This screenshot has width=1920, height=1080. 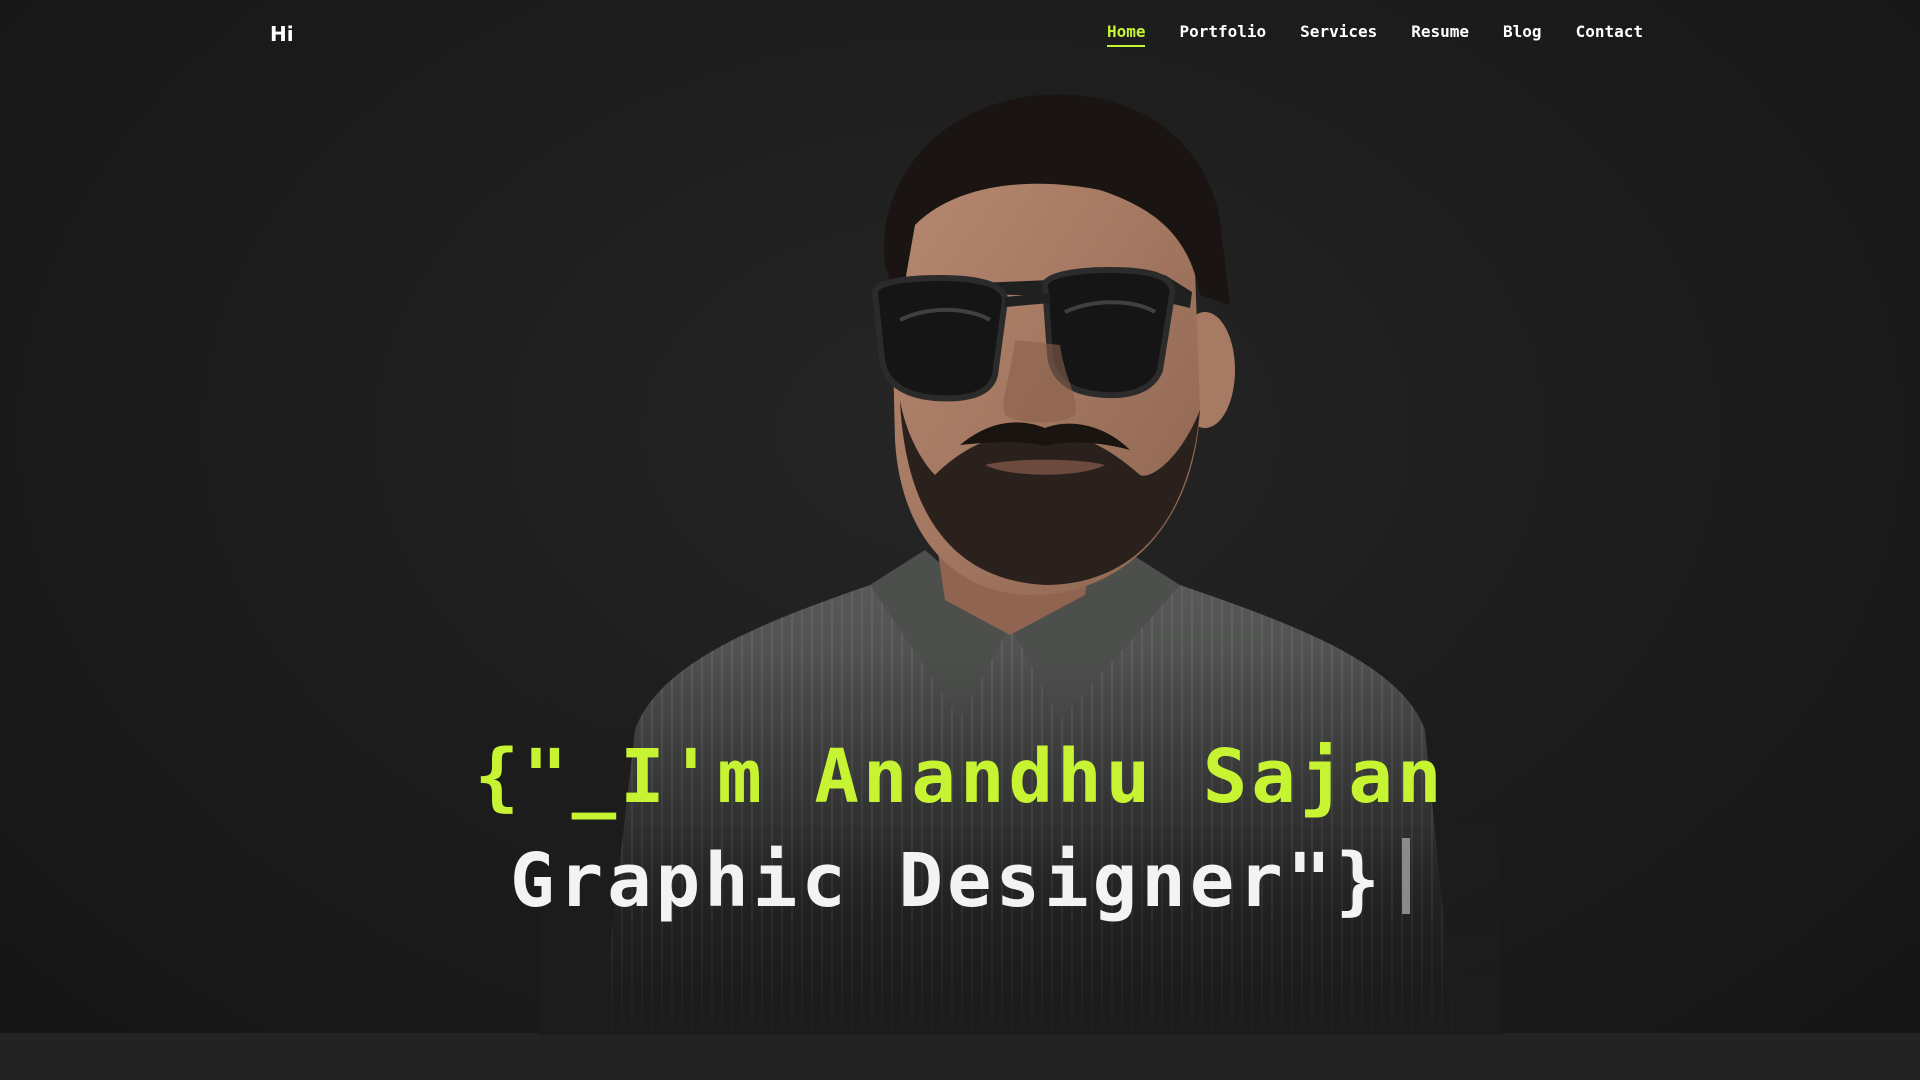 What do you see at coordinates (960, 777) in the screenshot?
I see `hero-heading-line-1: {"_I'm Anandhu Sajan` at bounding box center [960, 777].